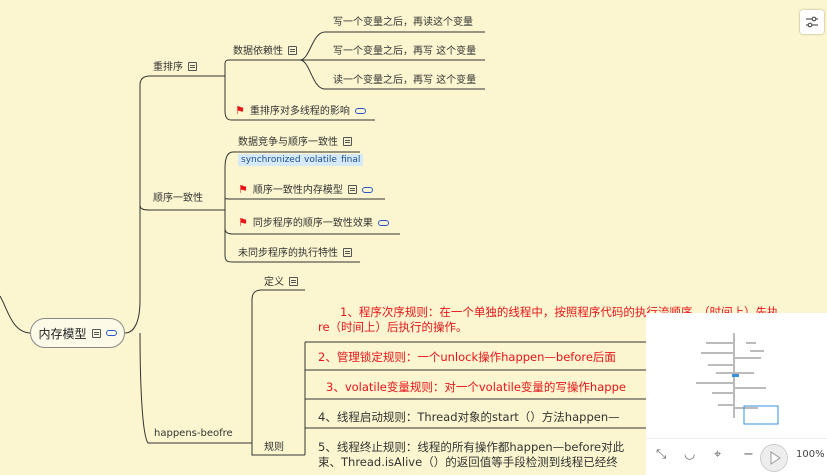  Describe the element at coordinates (689, 454) in the screenshot. I see `eye-closed-icon: ◡` at that location.